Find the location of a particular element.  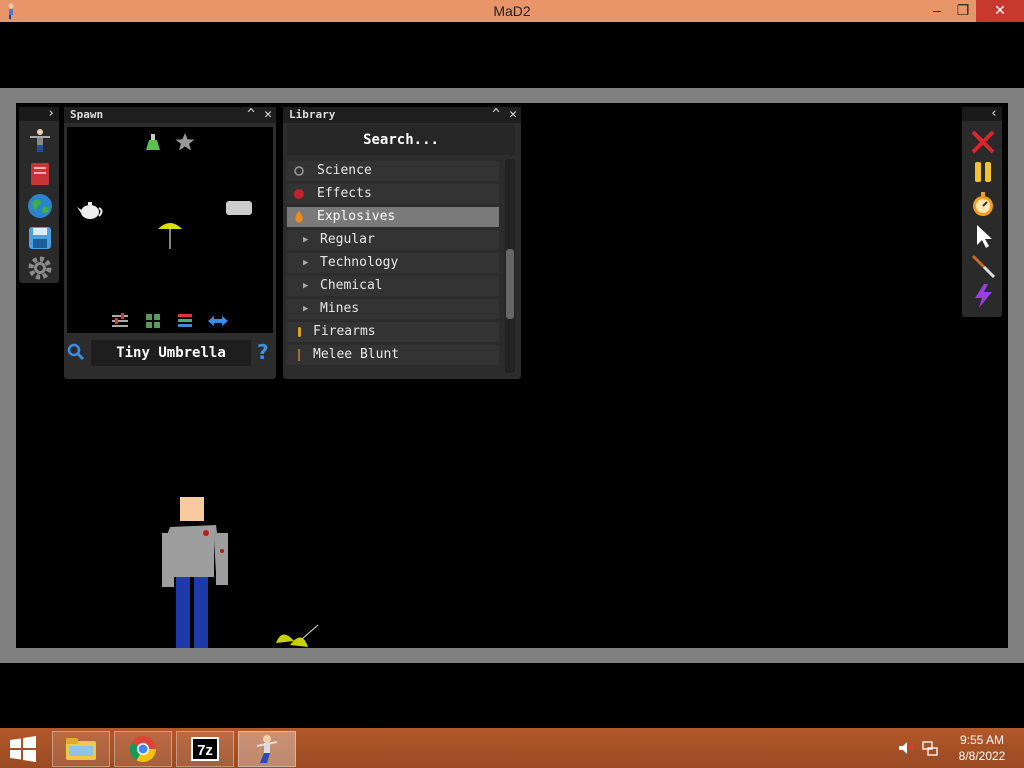

swap-arrows-icon is located at coordinates (218, 321).